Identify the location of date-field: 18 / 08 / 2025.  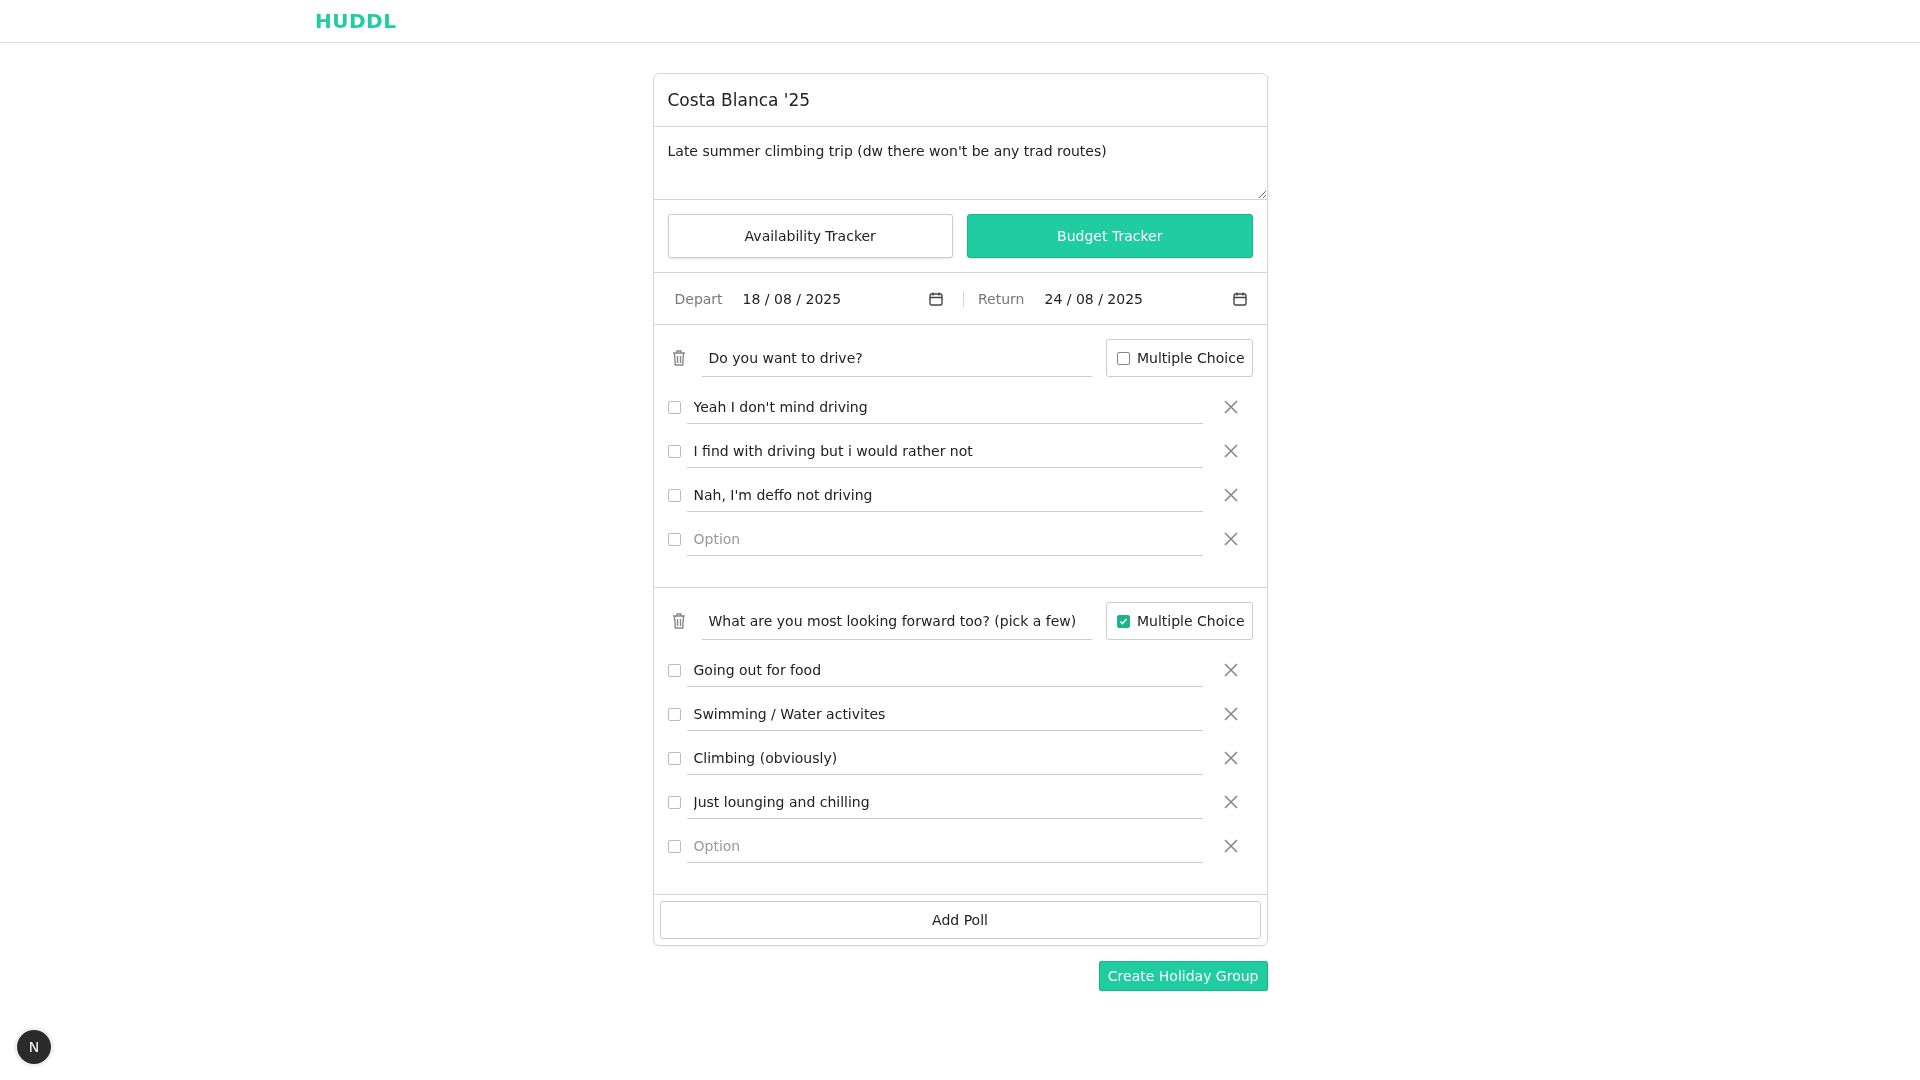
(842, 298).